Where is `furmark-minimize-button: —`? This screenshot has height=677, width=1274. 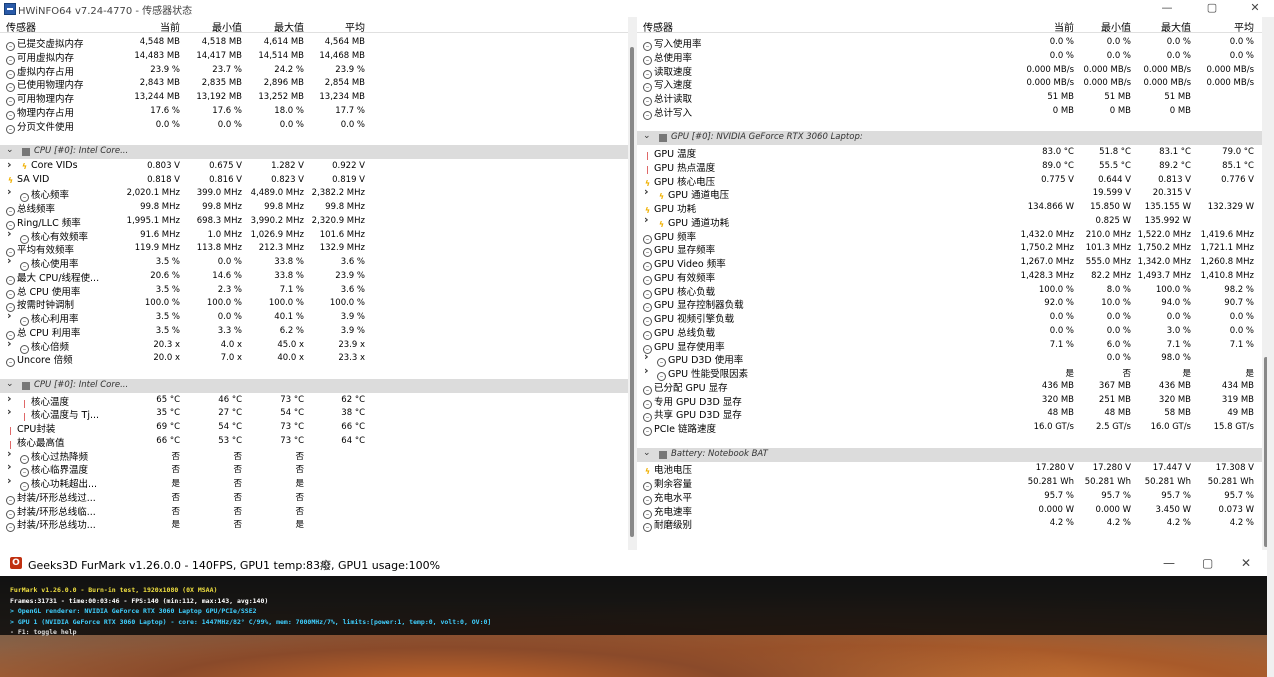 furmark-minimize-button: — is located at coordinates (1169, 563).